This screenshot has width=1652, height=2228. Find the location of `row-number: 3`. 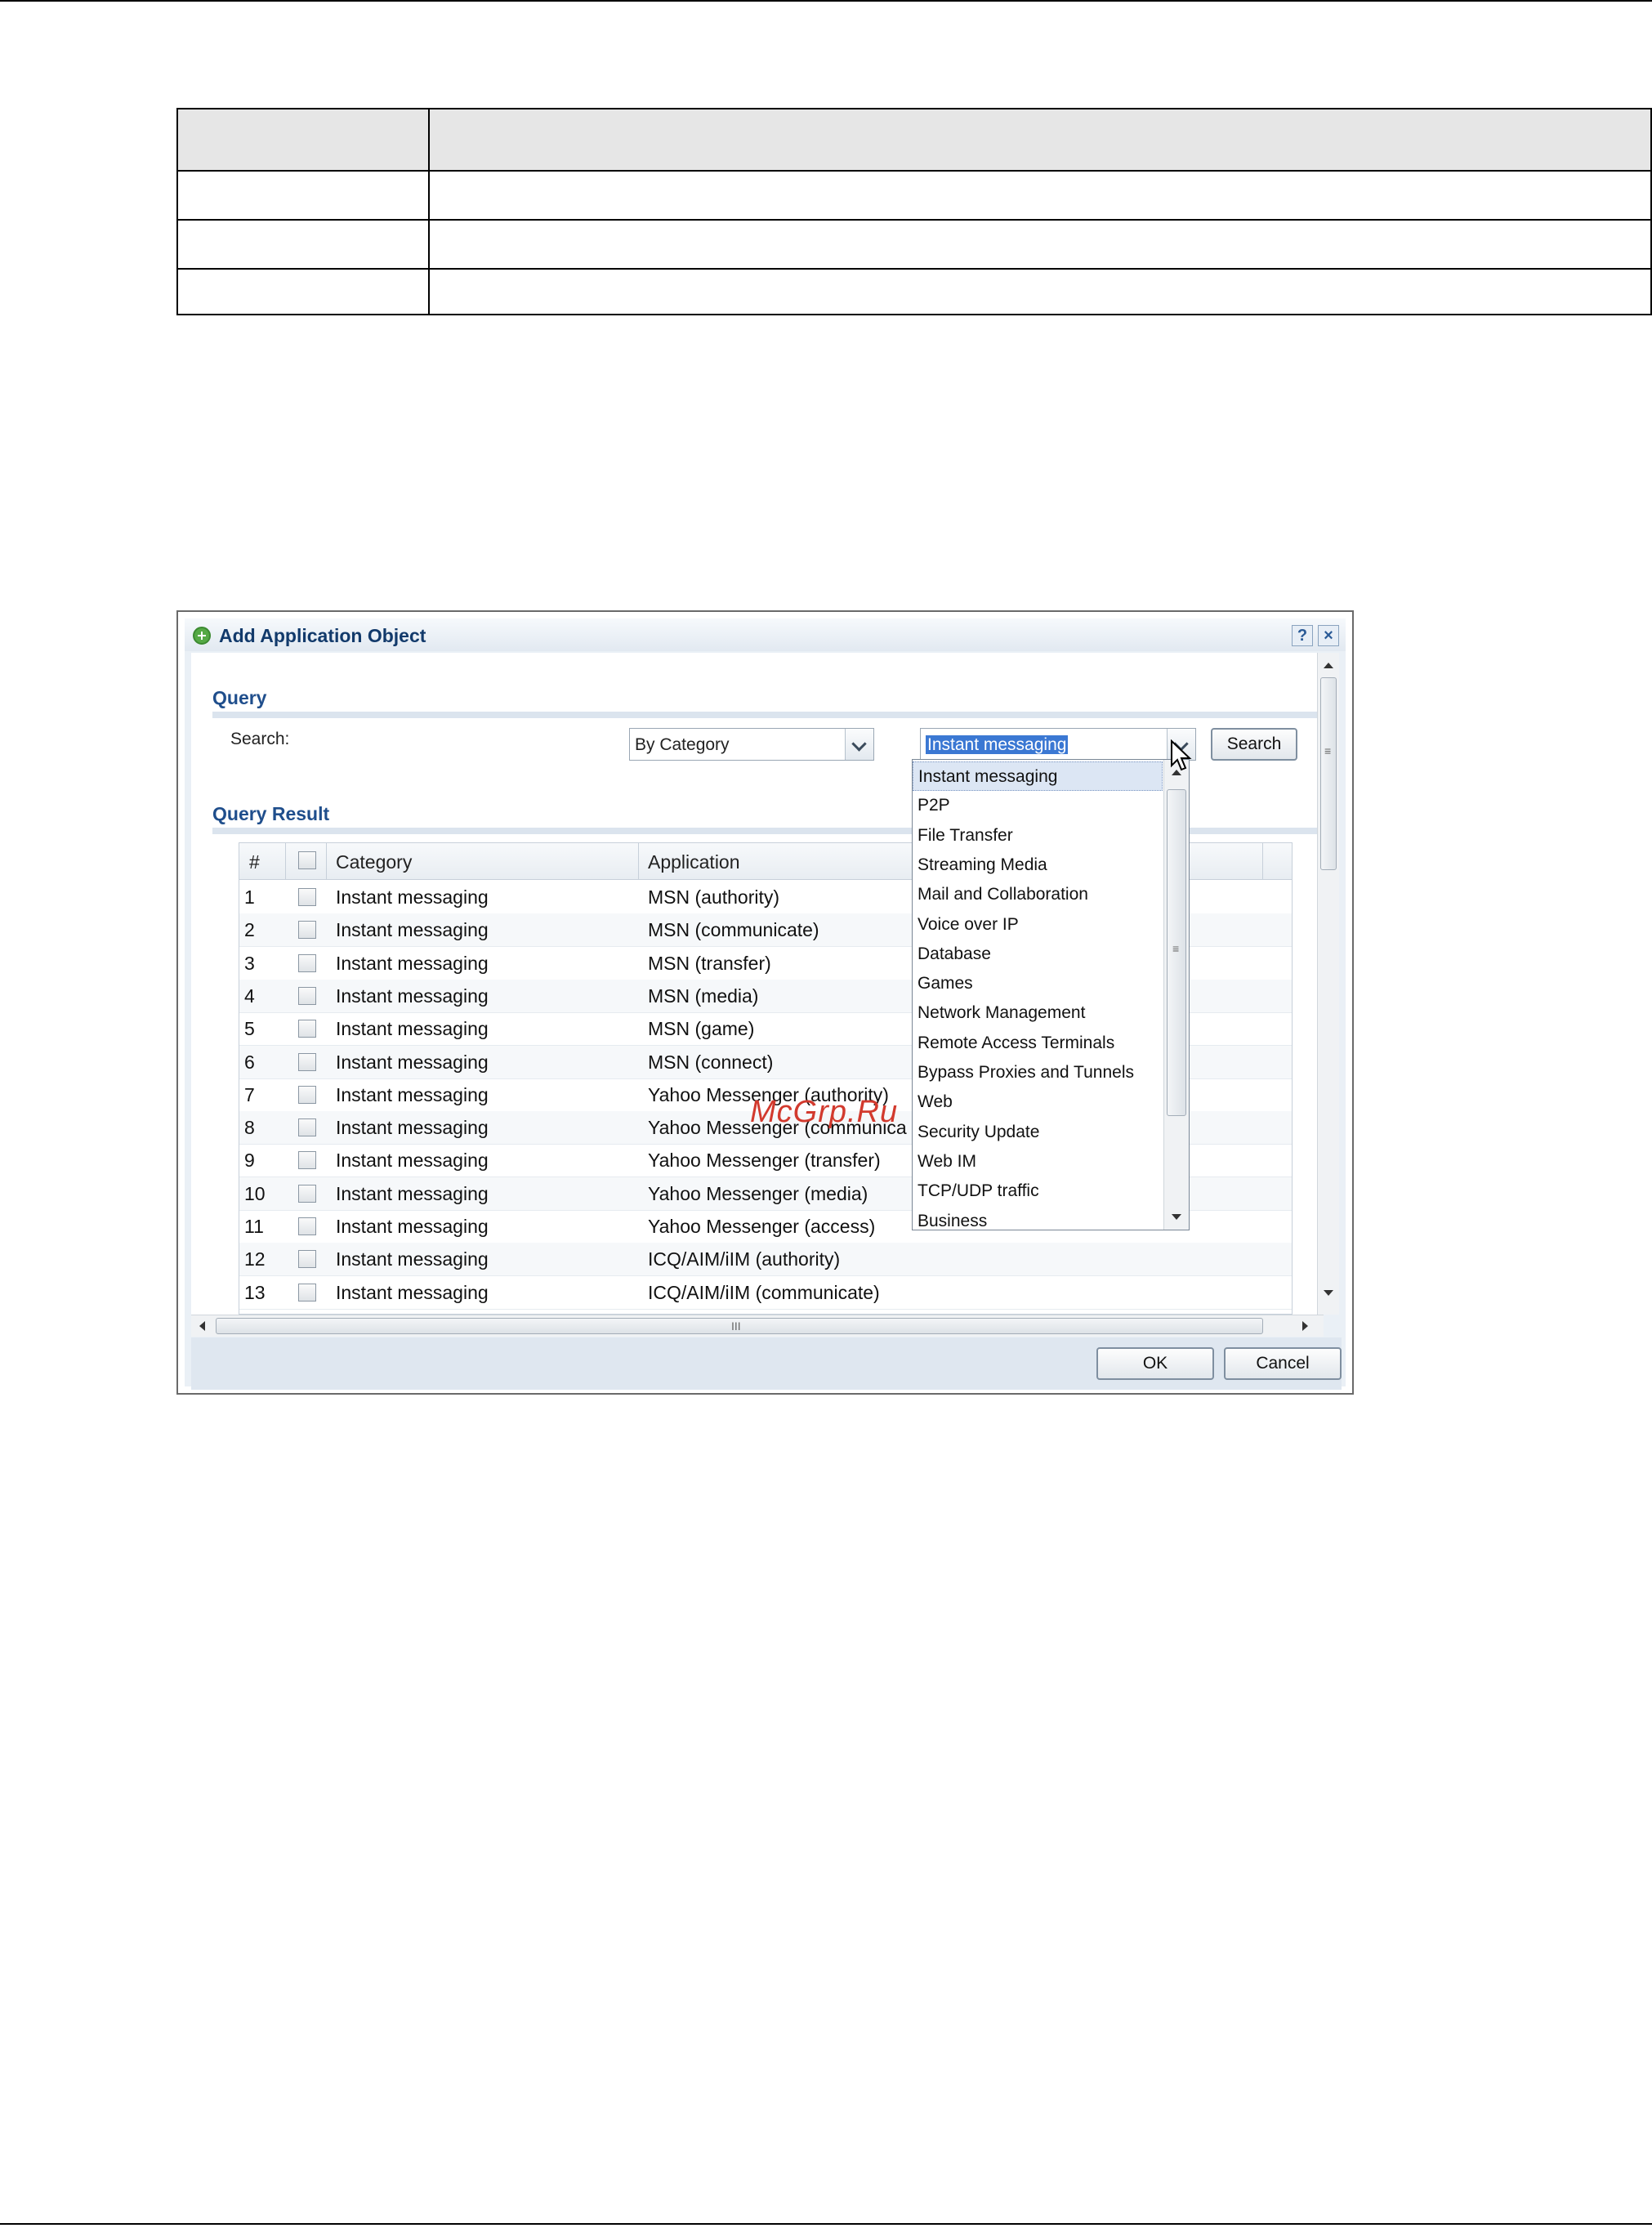

row-number: 3 is located at coordinates (249, 963).